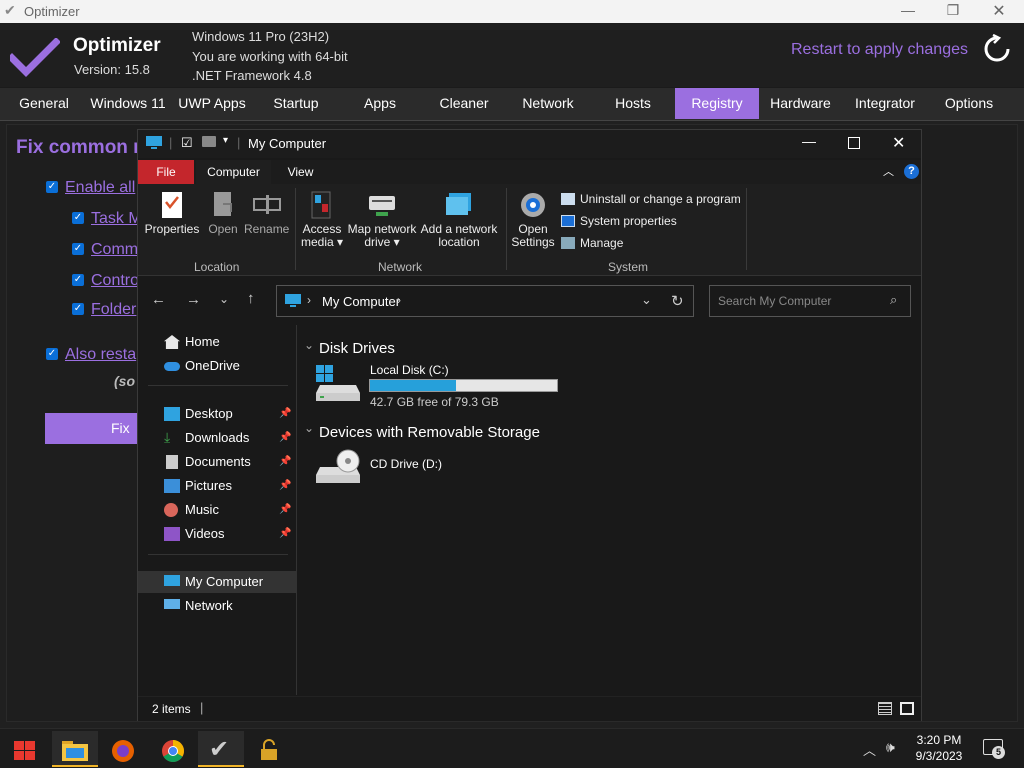 The image size is (1024, 768). I want to click on sidebar-item-home: Home, so click(217, 342).